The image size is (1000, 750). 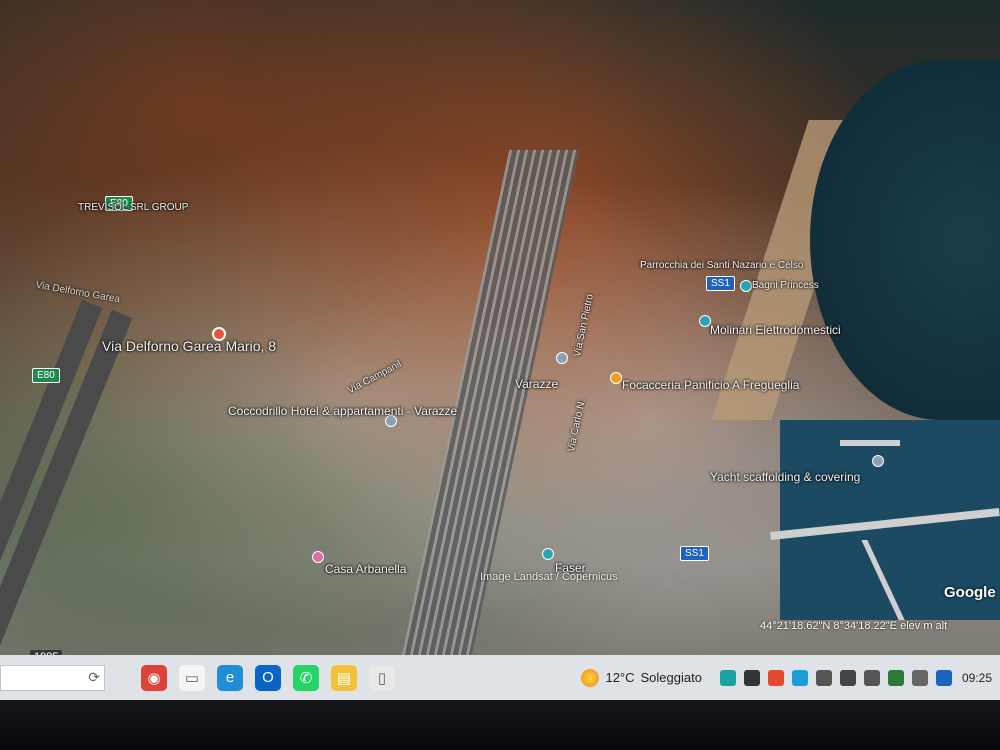 I want to click on map-label: Casa Arbanella, so click(x=365, y=569).